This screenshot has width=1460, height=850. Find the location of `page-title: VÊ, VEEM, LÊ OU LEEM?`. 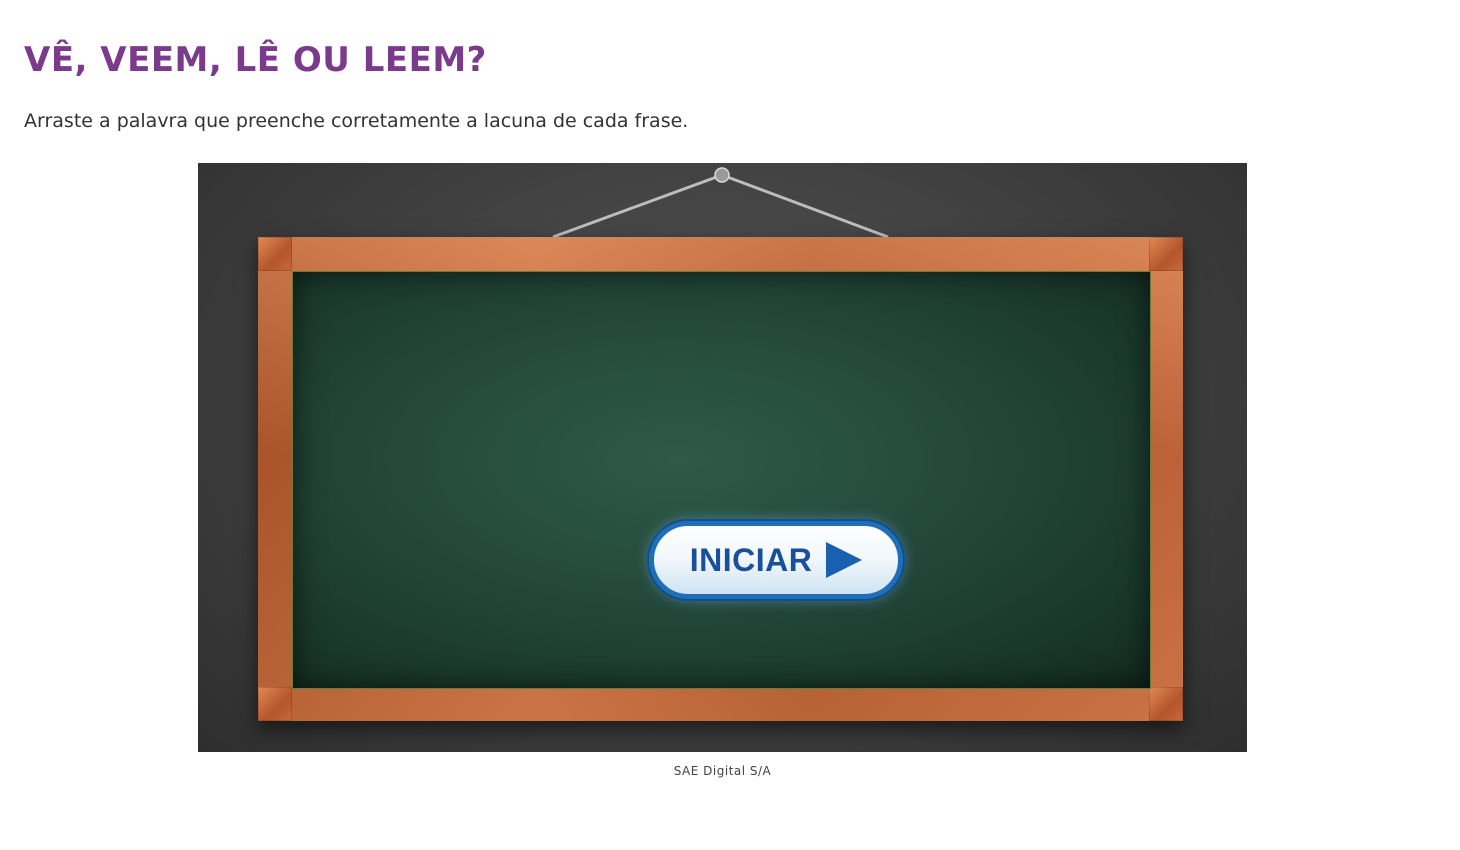

page-title: VÊ, VEEM, LÊ OU LEEM? is located at coordinates (255, 60).